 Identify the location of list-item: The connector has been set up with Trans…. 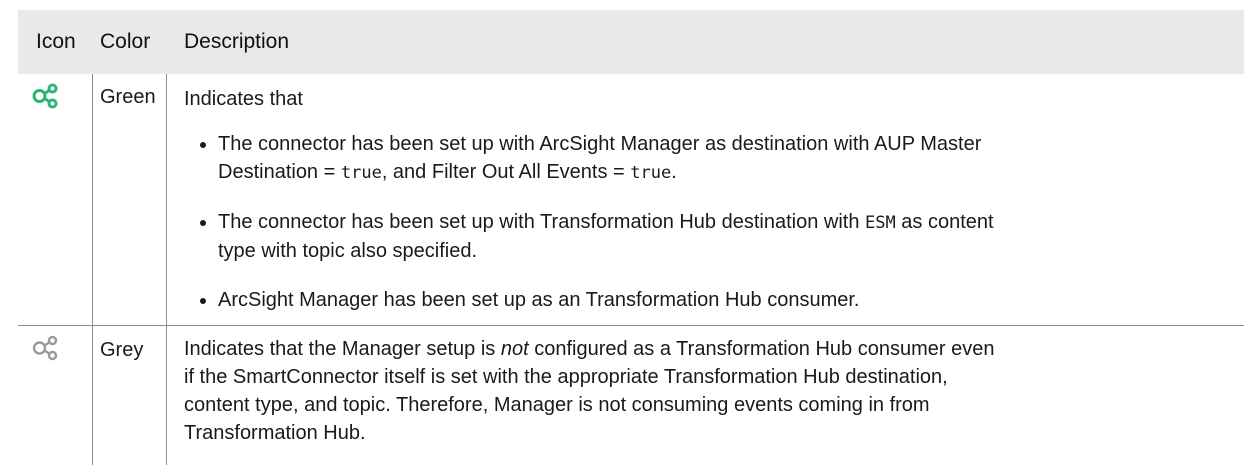
(710, 238).